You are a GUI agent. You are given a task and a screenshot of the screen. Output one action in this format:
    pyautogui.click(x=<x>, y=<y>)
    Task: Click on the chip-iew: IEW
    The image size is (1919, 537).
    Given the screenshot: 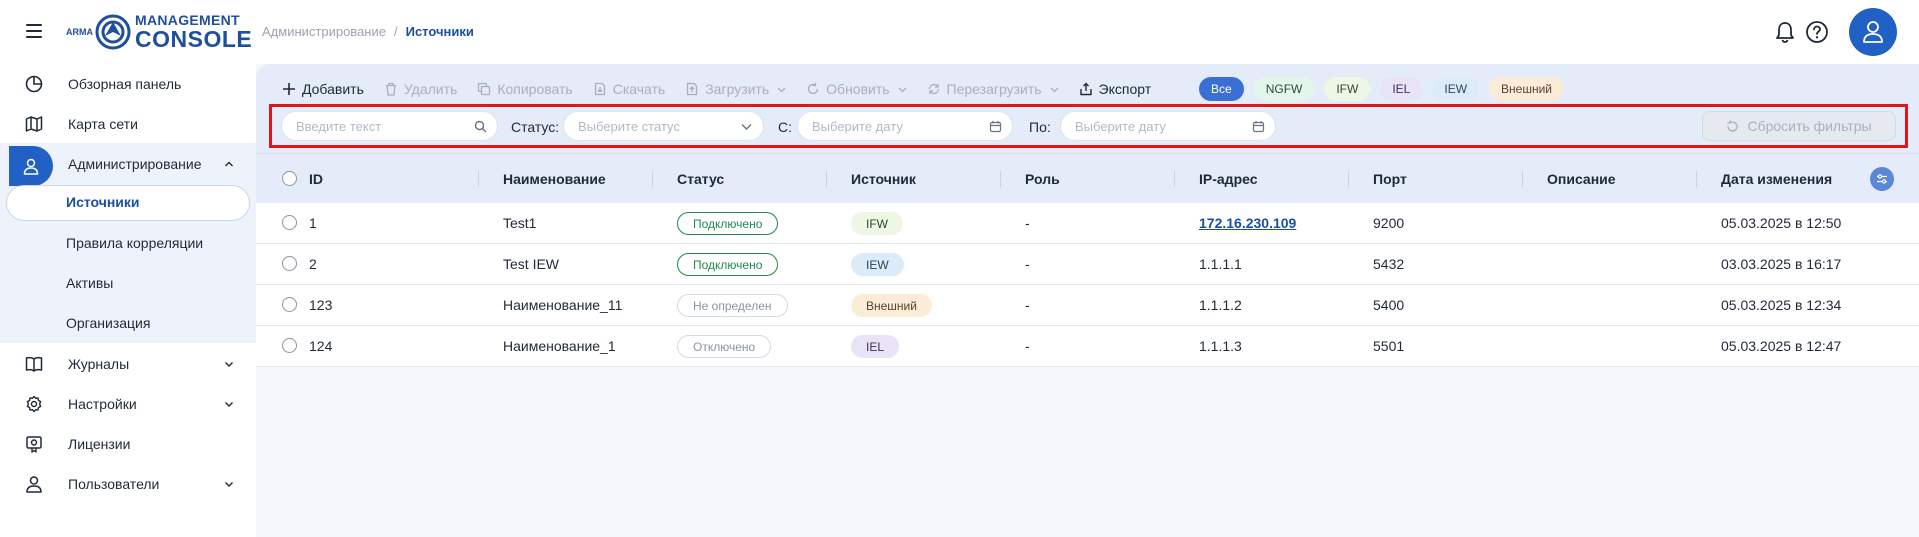 What is the action you would take?
    pyautogui.click(x=1456, y=89)
    